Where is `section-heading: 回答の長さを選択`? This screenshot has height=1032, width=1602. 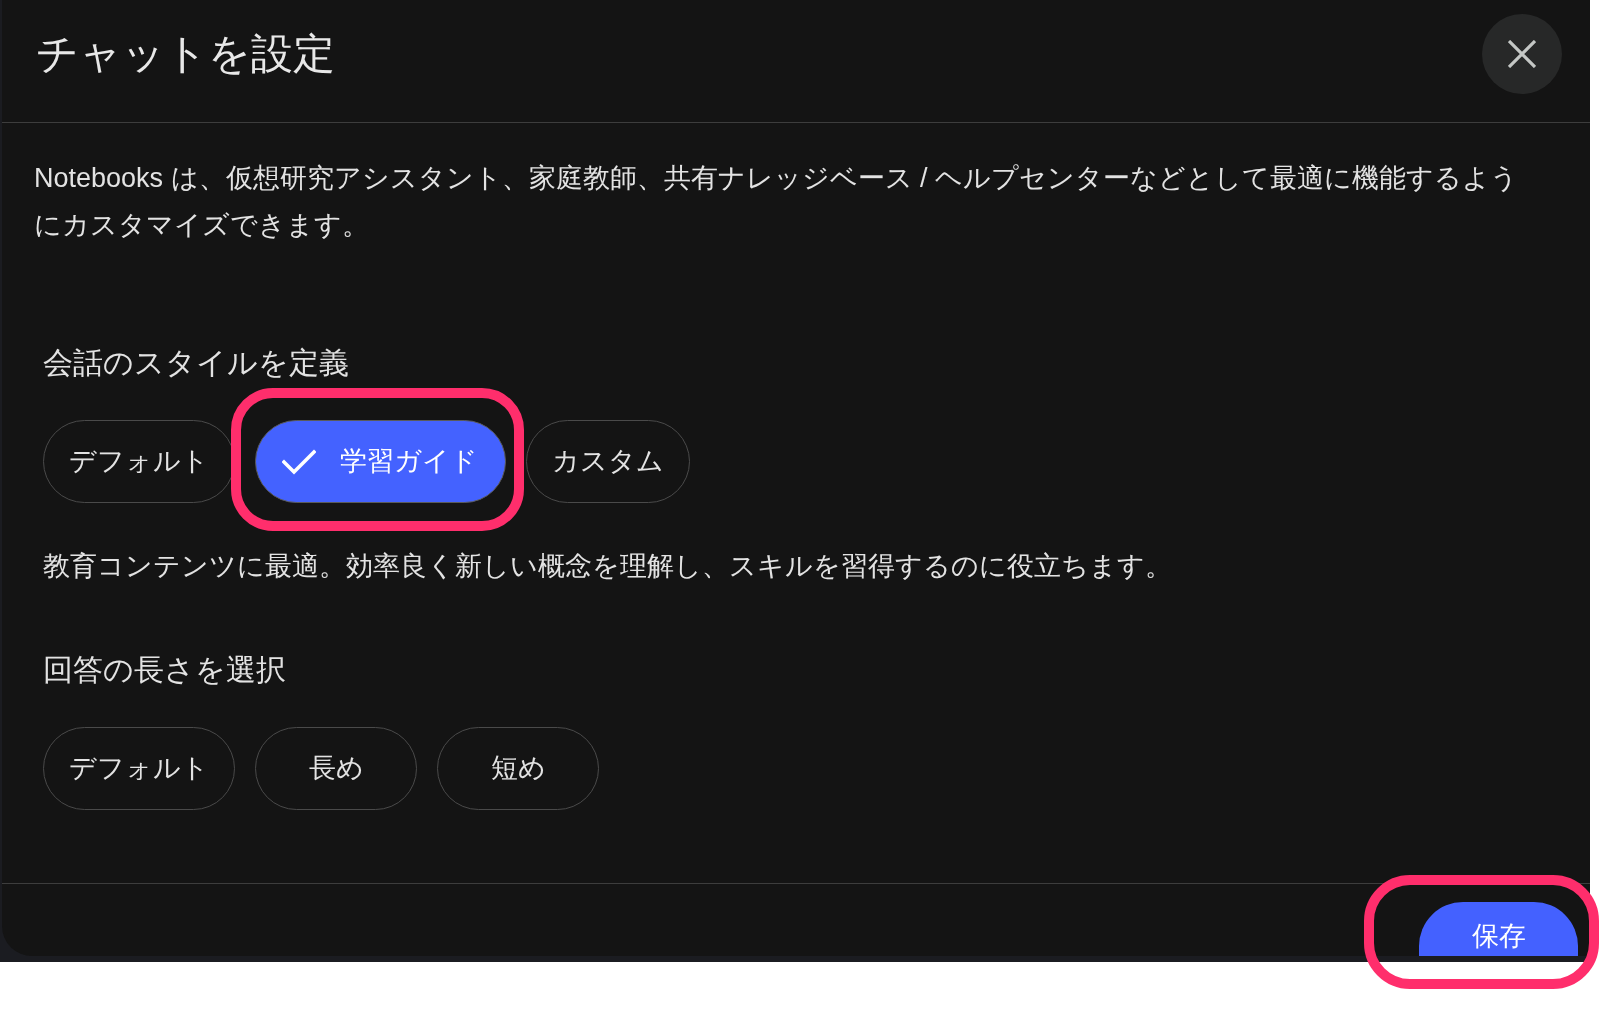
section-heading: 回答の長さを選択 is located at coordinates (164, 670).